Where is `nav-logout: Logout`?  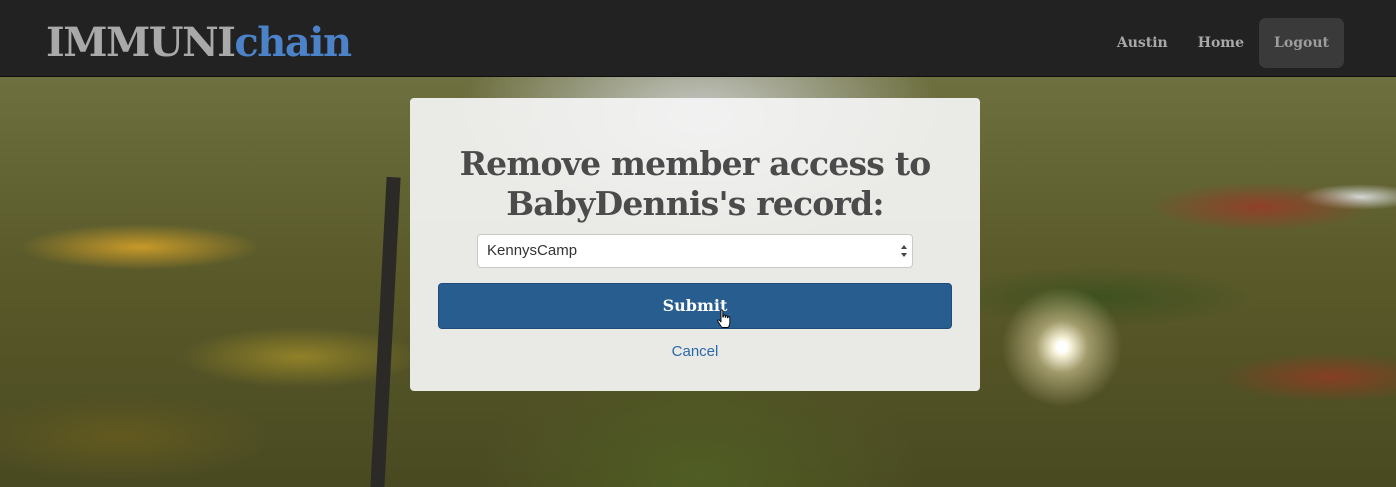 nav-logout: Logout is located at coordinates (1301, 43).